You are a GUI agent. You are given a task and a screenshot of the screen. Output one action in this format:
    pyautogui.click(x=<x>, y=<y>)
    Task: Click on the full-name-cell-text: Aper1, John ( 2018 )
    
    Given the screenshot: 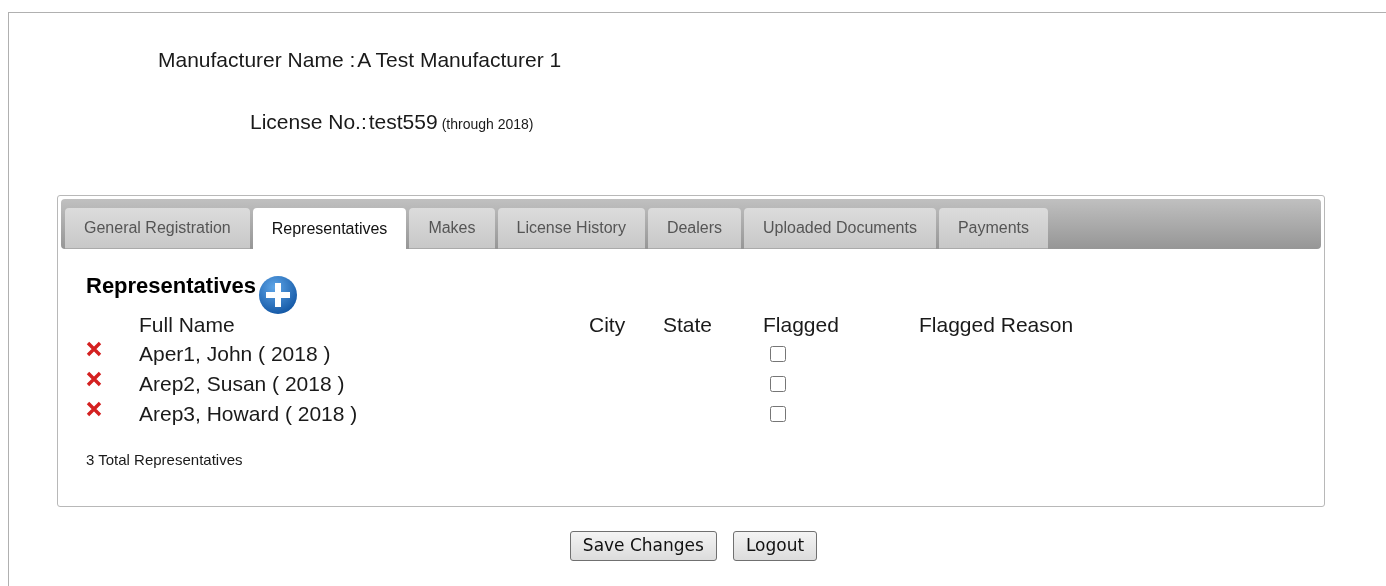 What is the action you would take?
    pyautogui.click(x=235, y=354)
    